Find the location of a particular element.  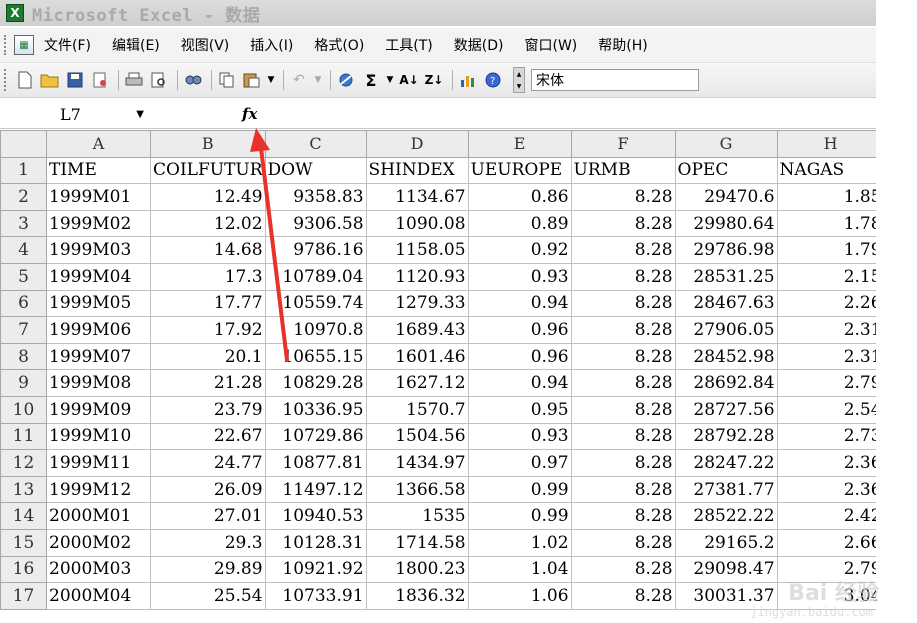

cell-g1: OPEC is located at coordinates (726, 170).